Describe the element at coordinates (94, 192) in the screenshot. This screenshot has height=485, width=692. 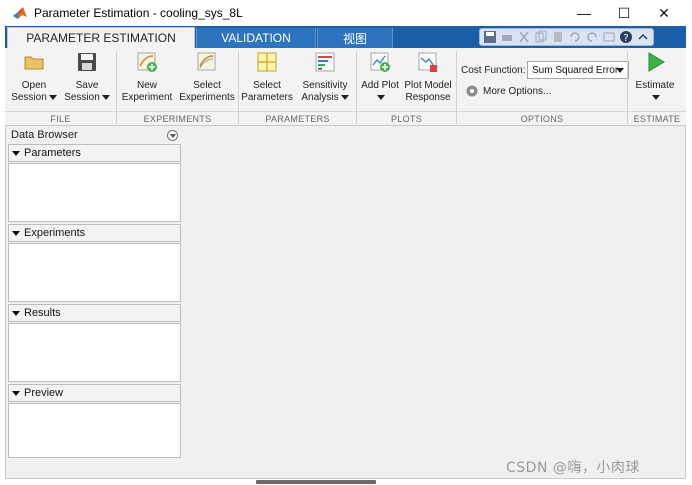
I see `panel-body-parameters` at that location.